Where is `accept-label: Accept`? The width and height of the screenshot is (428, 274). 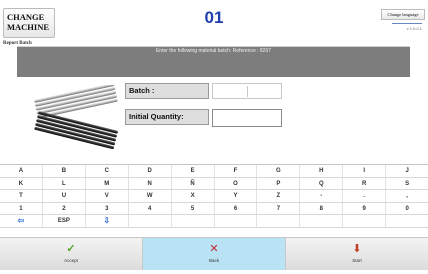
accept-label: Accept is located at coordinates (71, 260).